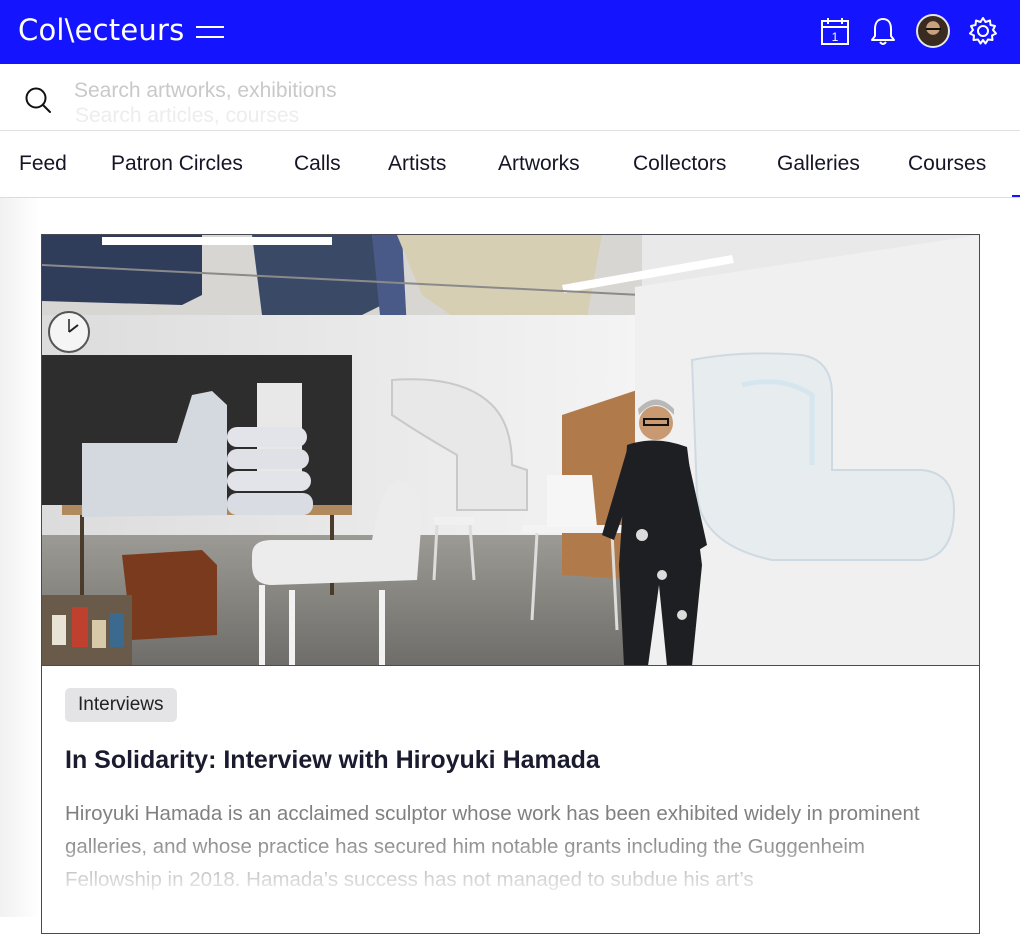 This screenshot has width=1020, height=934. What do you see at coordinates (177, 164) in the screenshot?
I see `nav-item-patron-circles: Patron Circles` at bounding box center [177, 164].